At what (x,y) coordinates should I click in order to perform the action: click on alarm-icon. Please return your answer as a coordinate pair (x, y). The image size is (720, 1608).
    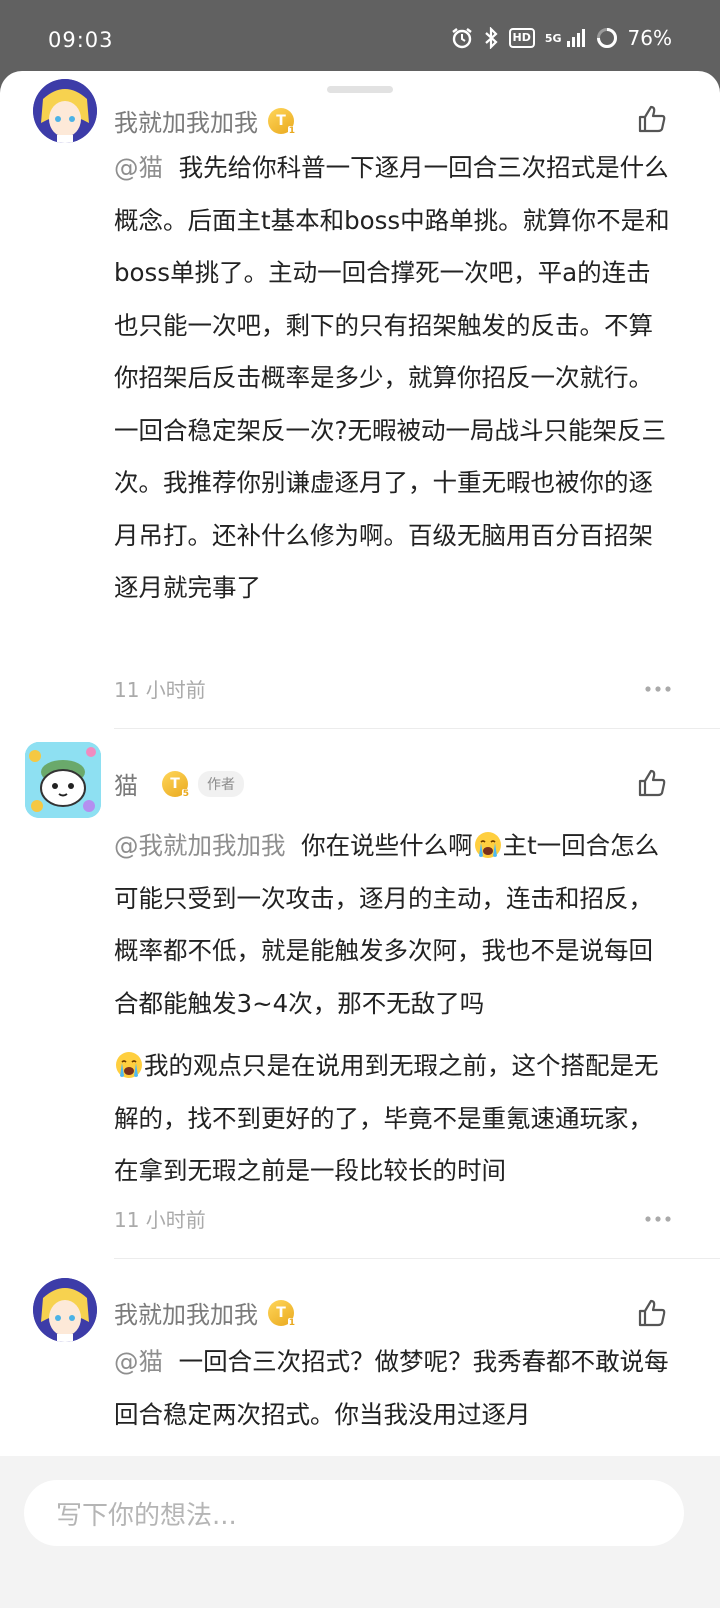
    Looking at the image, I should click on (461, 38).